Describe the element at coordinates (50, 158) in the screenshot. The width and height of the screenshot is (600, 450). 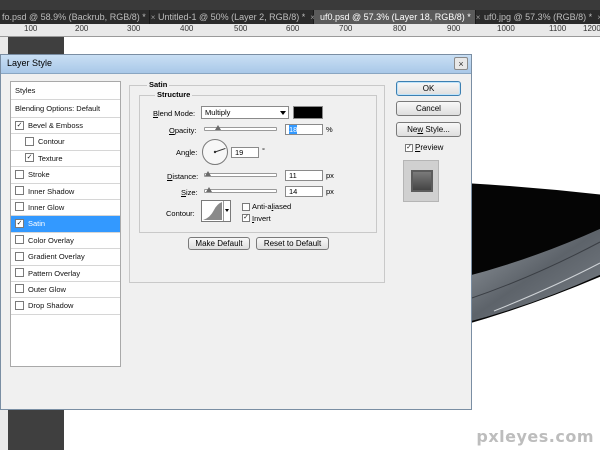
I see `list-item-label: Texture` at that location.